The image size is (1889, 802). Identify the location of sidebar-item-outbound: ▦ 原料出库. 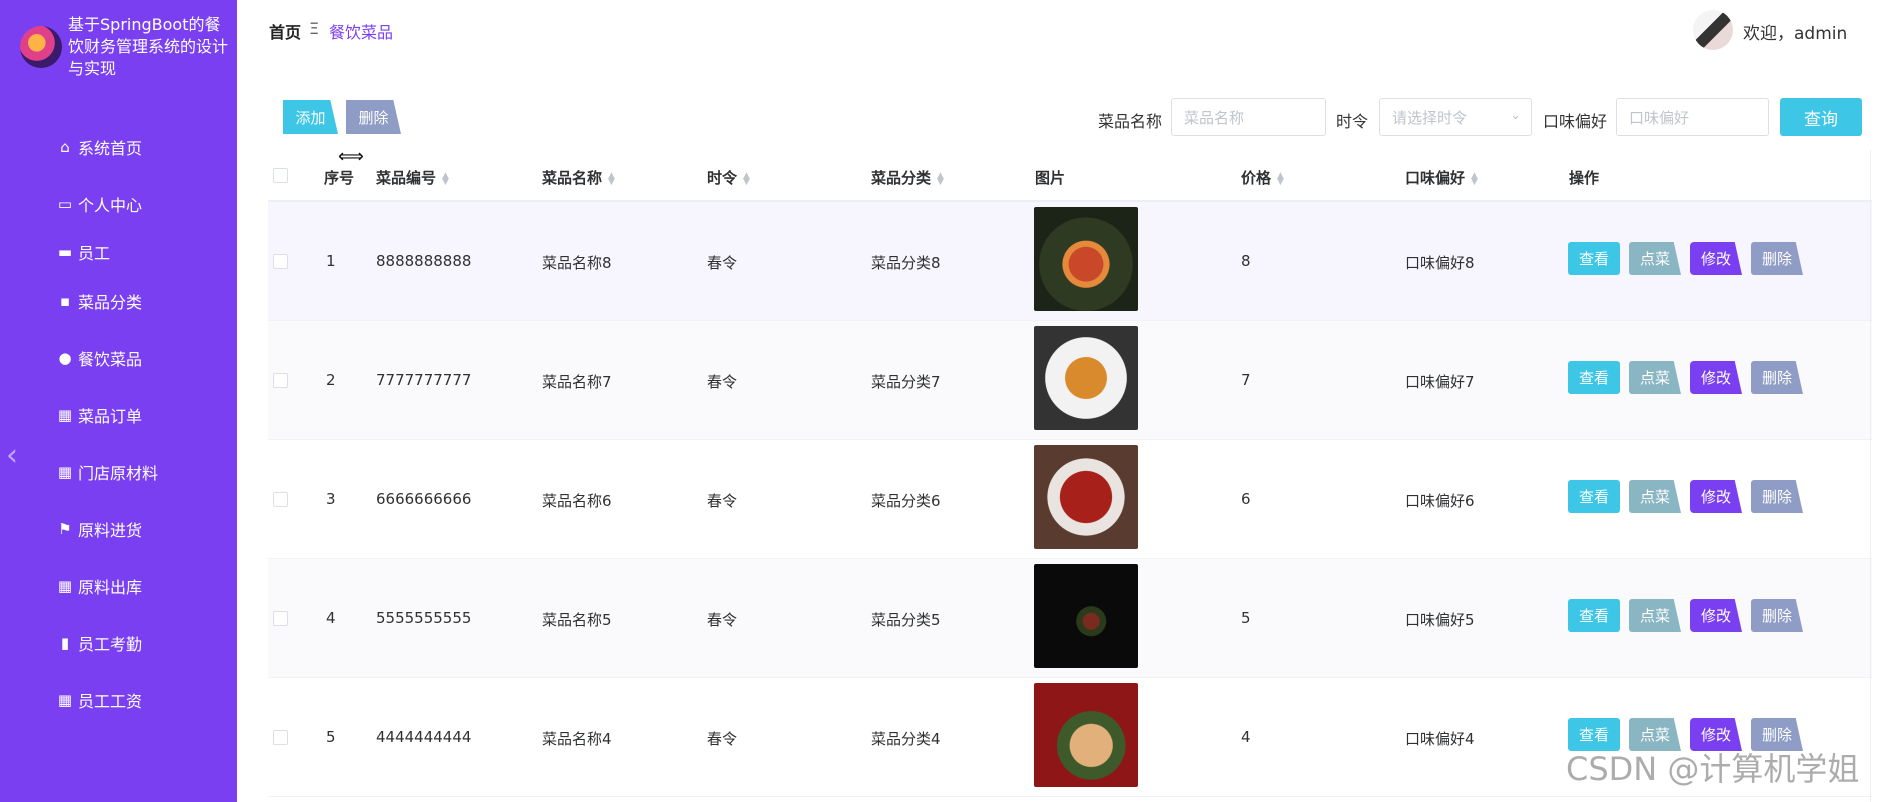
(118, 585).